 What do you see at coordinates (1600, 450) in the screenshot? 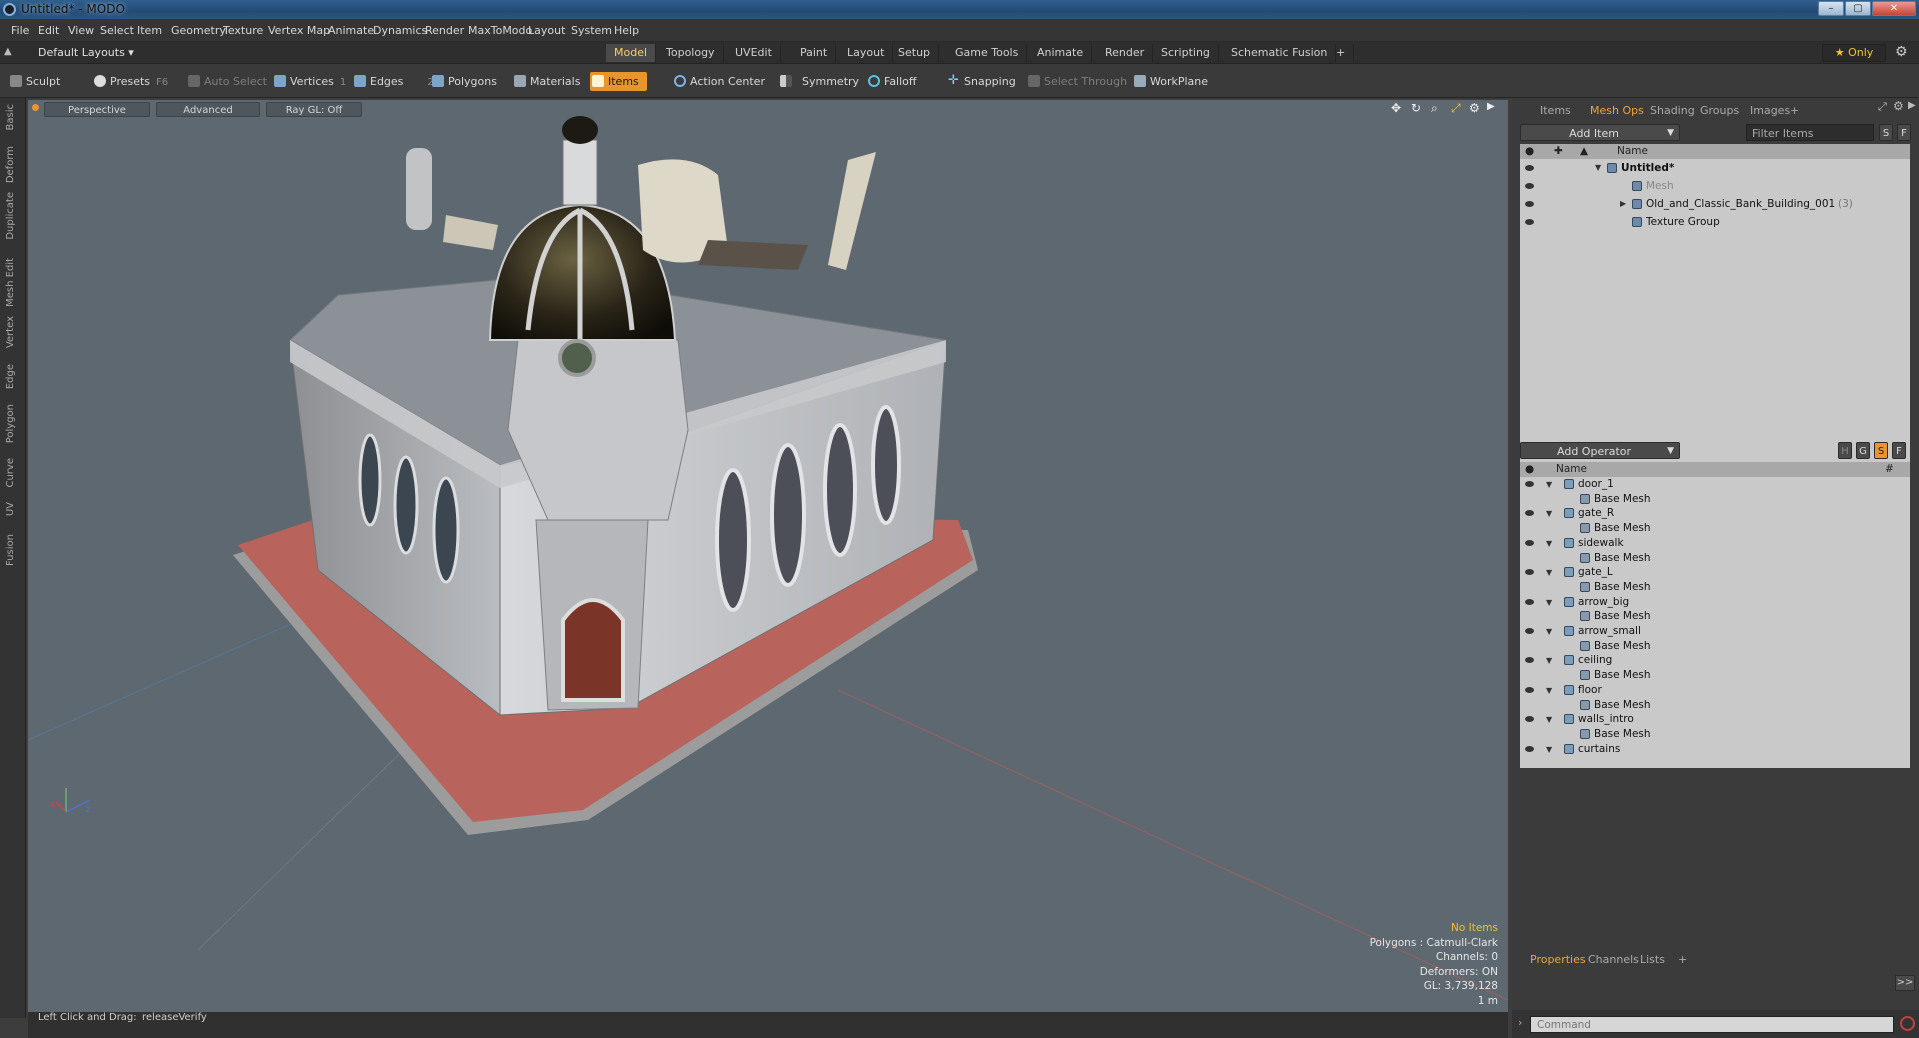
I see `add-operator-button: Add Operator ▼` at bounding box center [1600, 450].